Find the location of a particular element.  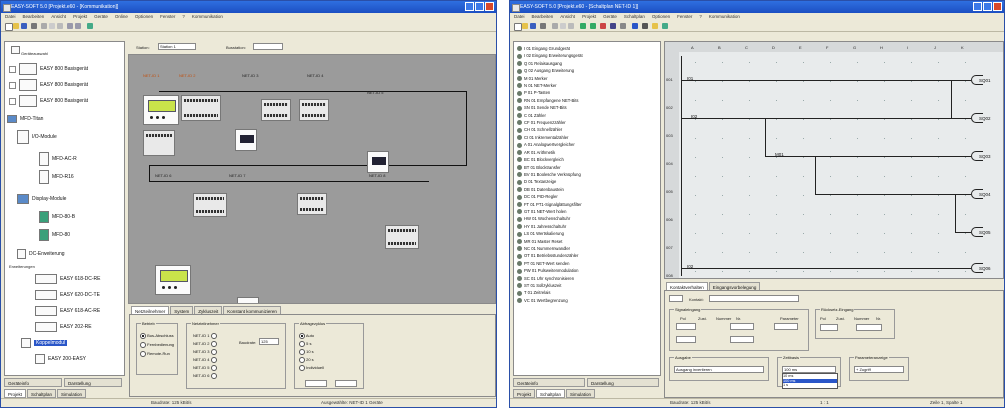

open-folder-icon is located at coordinates (525, 26).